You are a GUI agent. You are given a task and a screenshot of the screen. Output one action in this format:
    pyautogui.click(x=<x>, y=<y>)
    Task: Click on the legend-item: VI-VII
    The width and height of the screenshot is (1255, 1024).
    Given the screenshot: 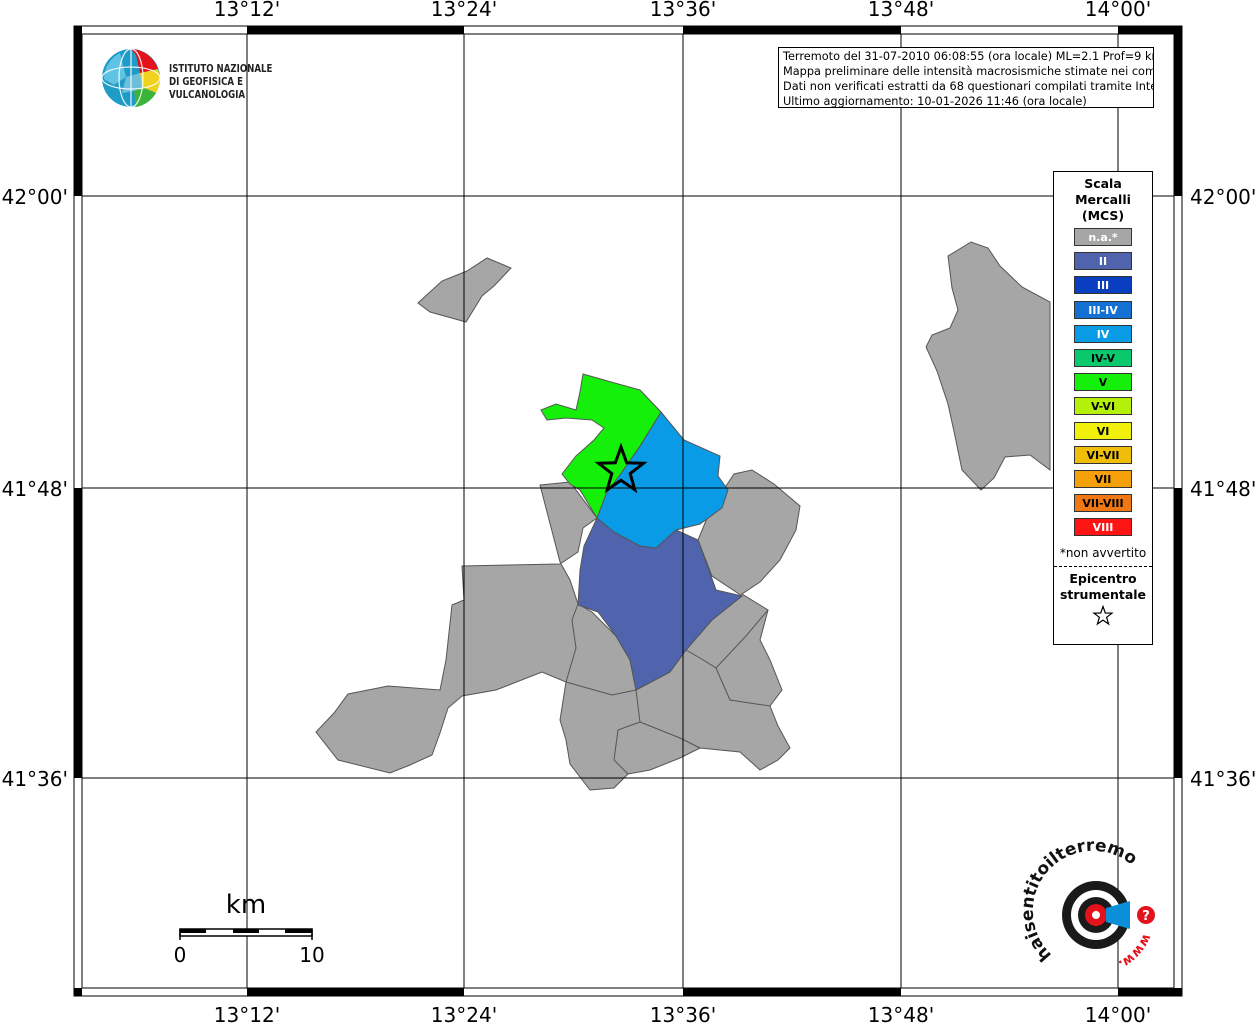 What is the action you would take?
    pyautogui.click(x=1103, y=454)
    